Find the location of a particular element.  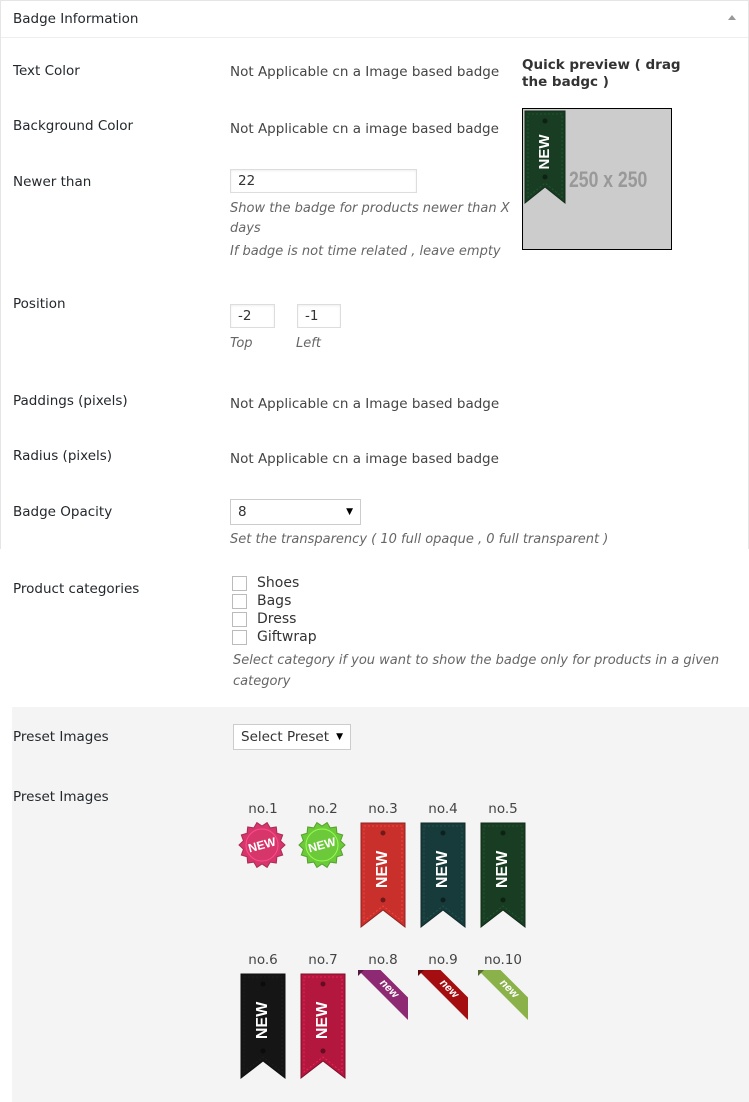

radius-value: Not Applicable cn a image based badge is located at coordinates (364, 459).